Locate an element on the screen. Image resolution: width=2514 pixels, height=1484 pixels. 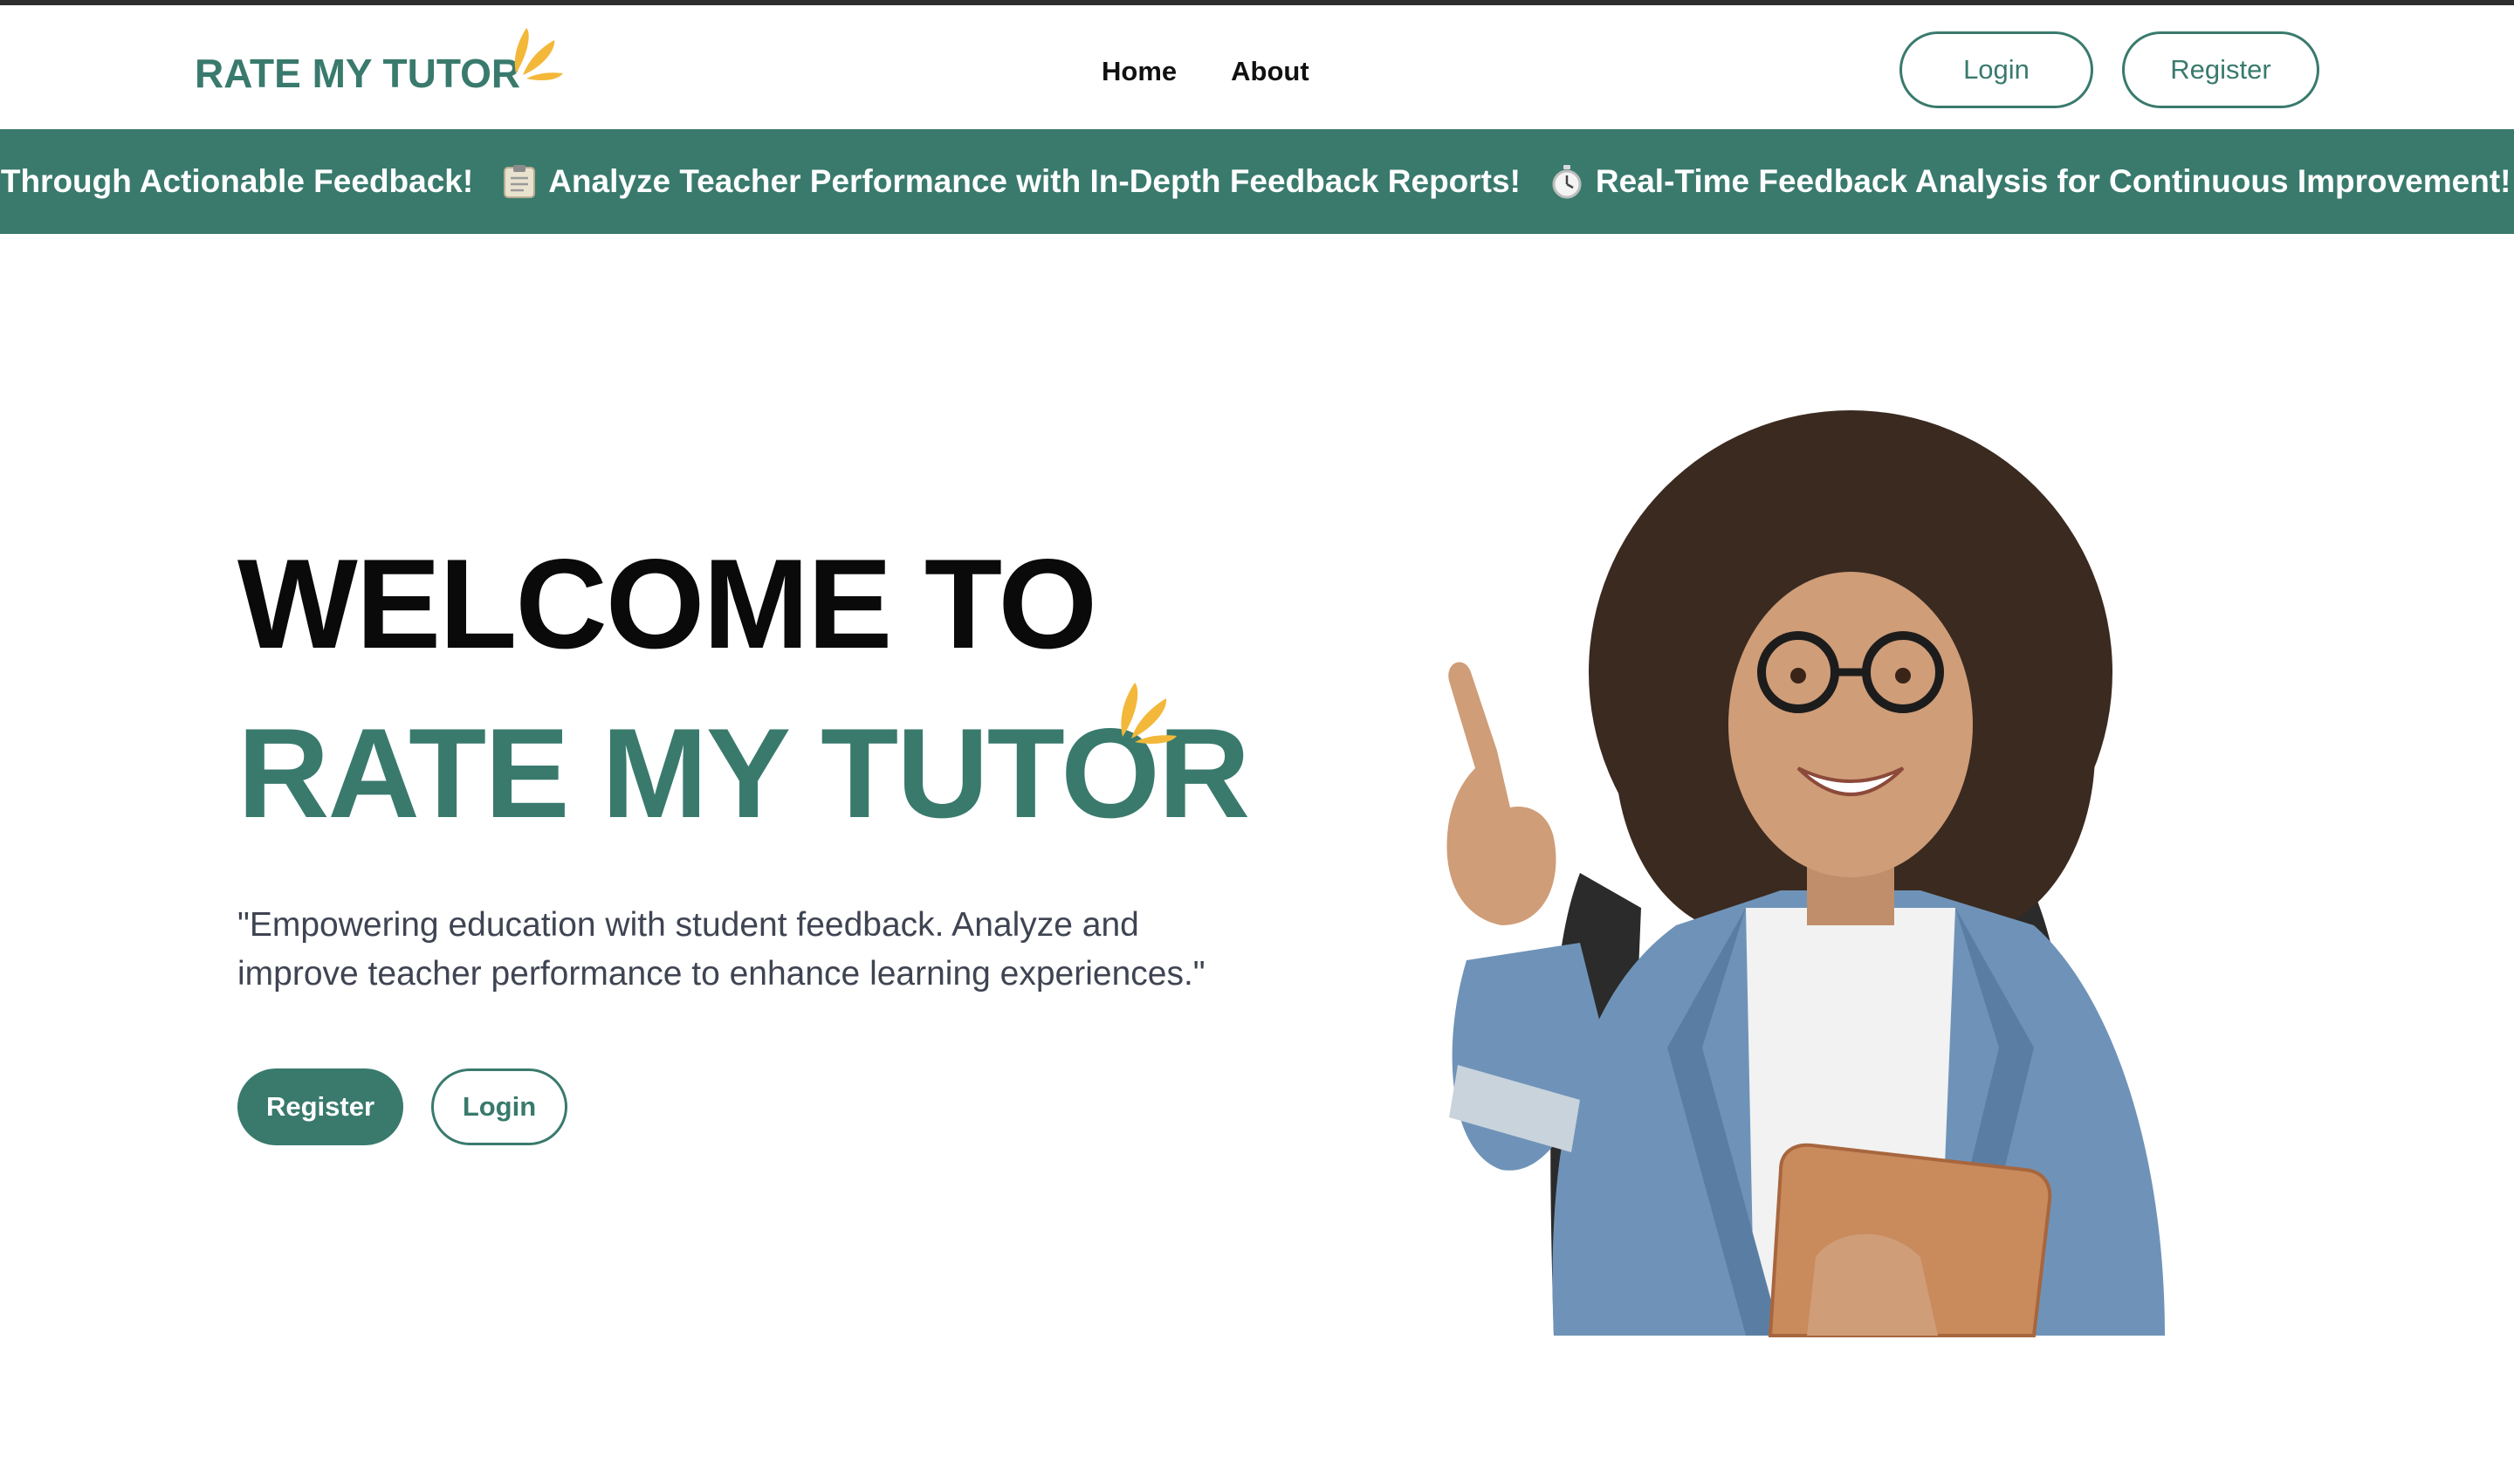
stopwatch-icon is located at coordinates (1567, 182).